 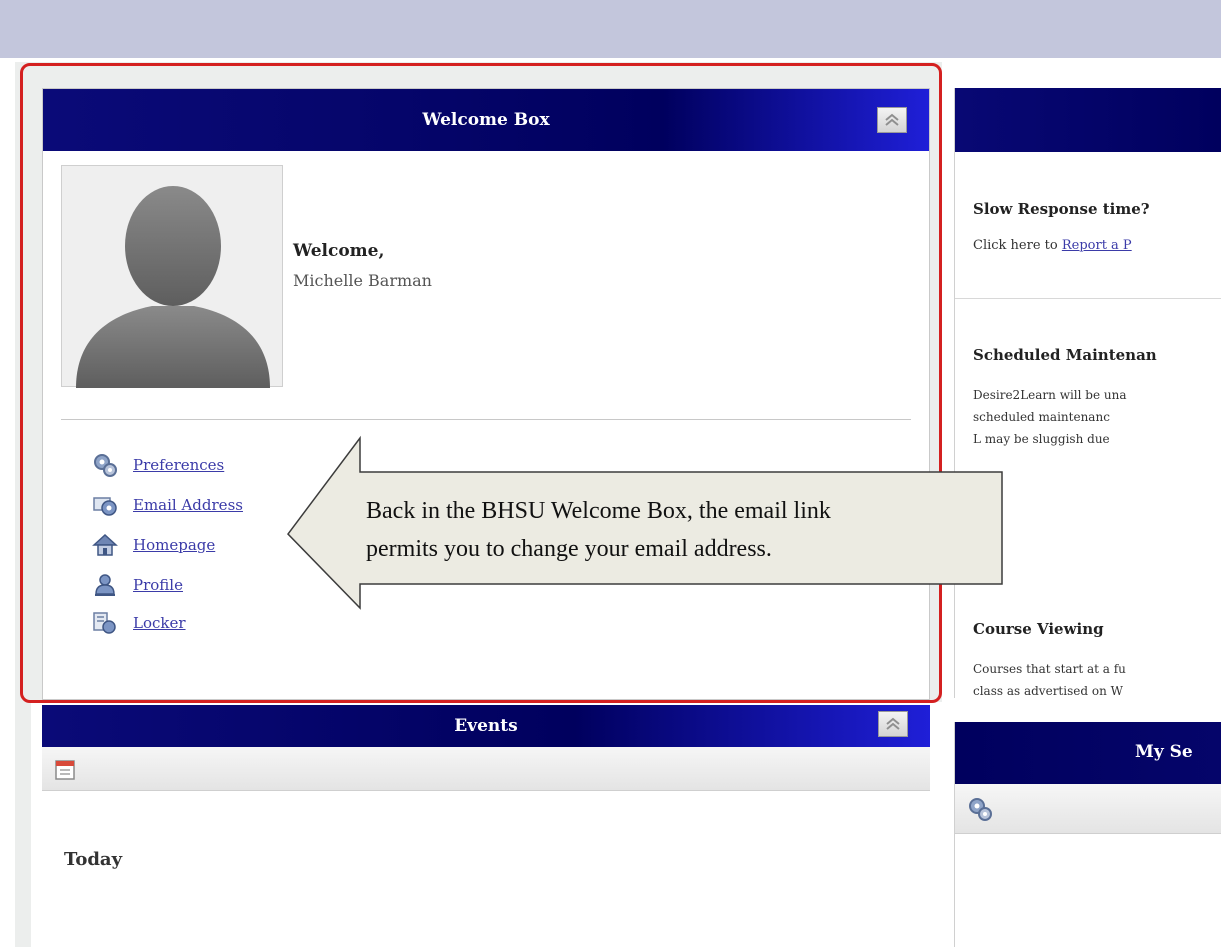 I want to click on news-item-text: Desire2Learn will be una, so click(x=1050, y=395).